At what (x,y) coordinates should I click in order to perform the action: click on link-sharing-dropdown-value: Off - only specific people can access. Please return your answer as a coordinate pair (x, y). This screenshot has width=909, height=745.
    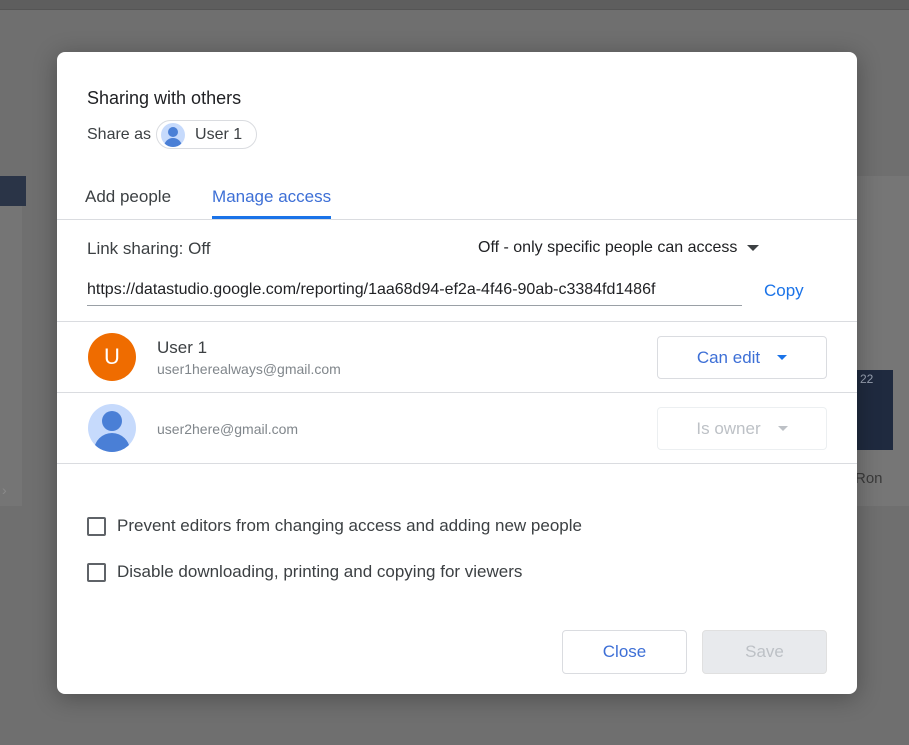
    Looking at the image, I should click on (608, 247).